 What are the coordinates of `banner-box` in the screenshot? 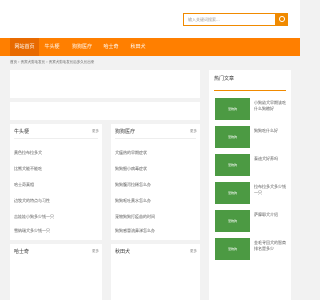 It's located at (105, 84).